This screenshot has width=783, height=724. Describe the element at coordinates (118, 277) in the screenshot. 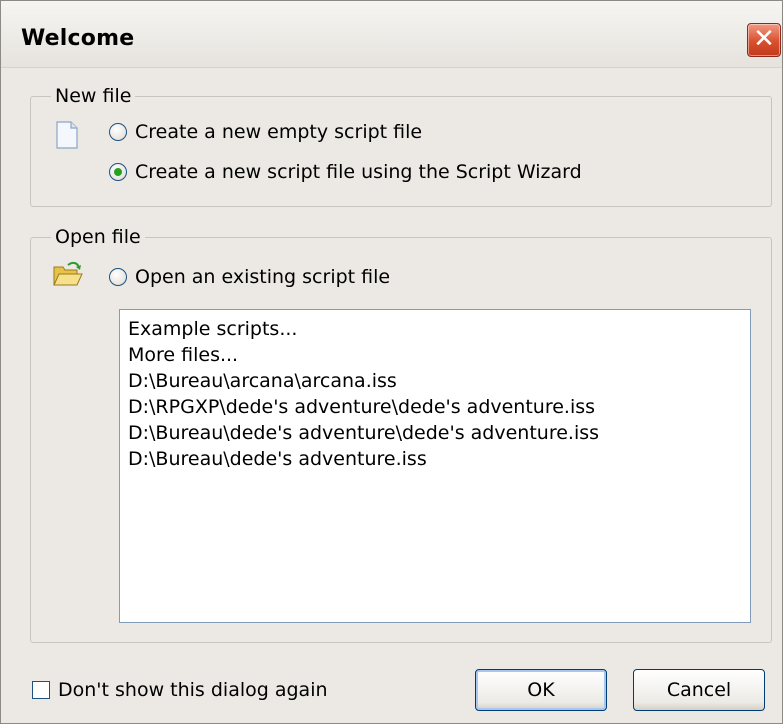

I see `radio-open-existing` at that location.